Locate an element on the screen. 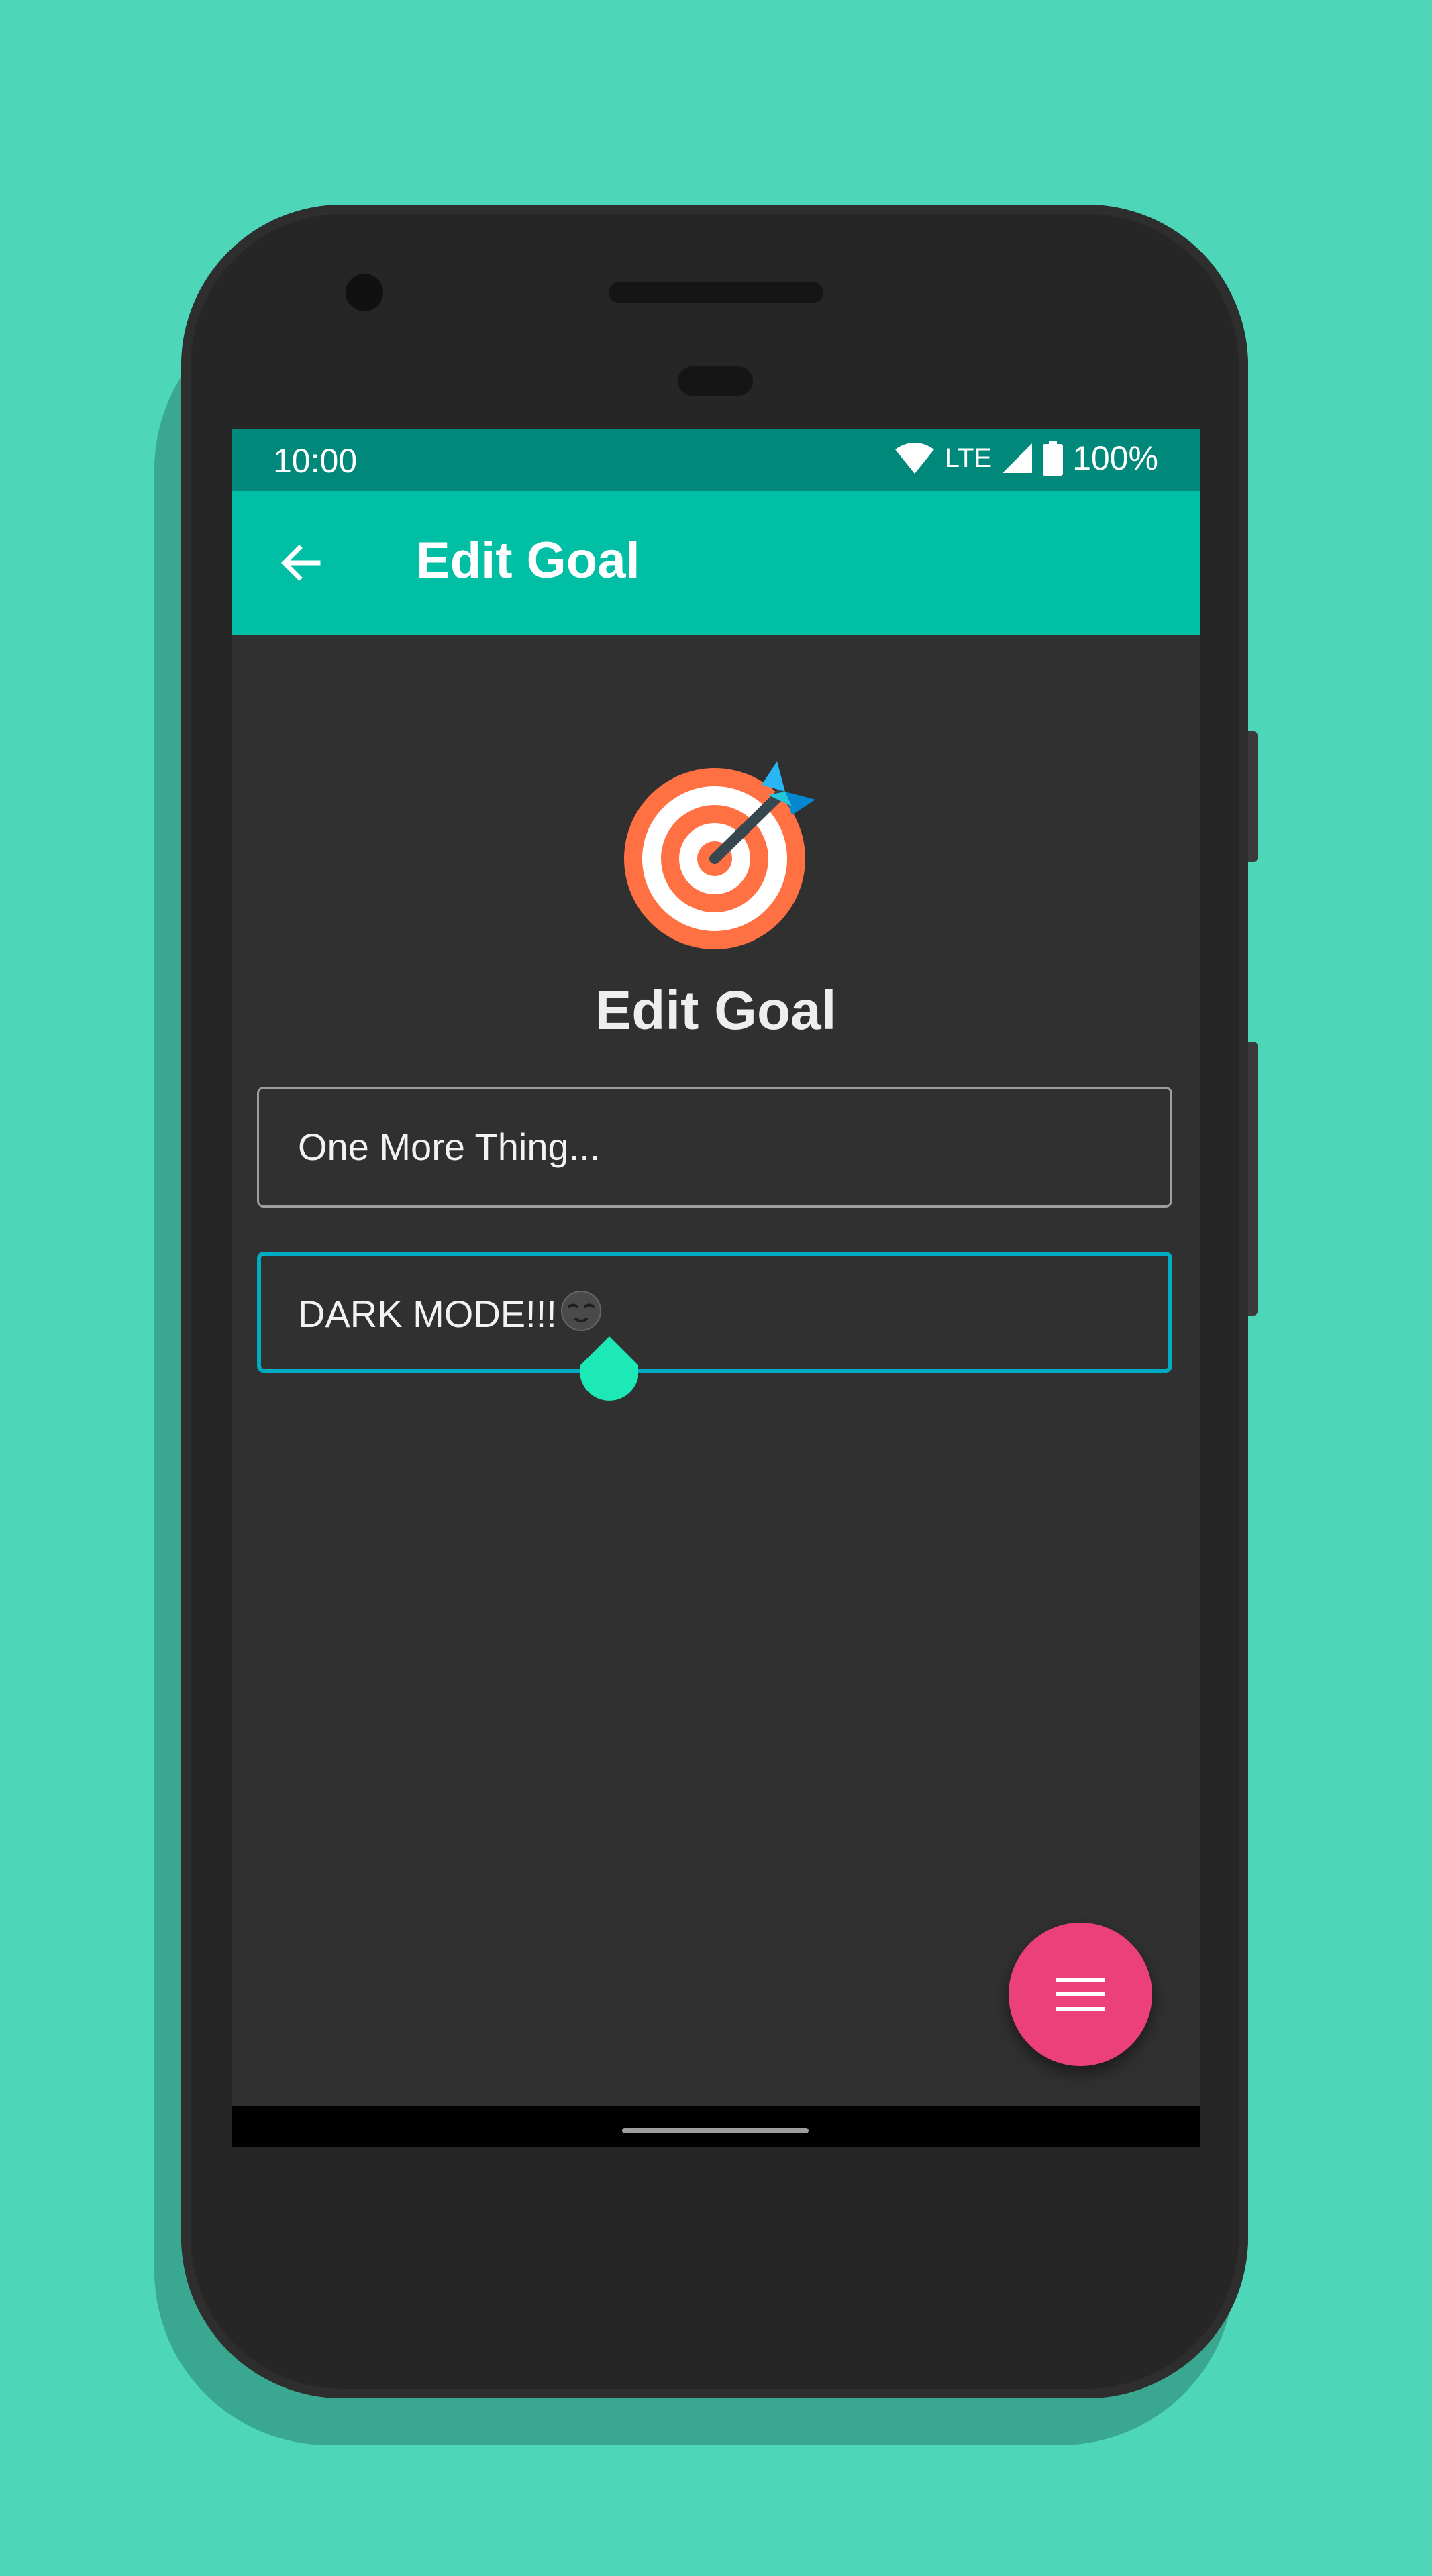 Image resolution: width=1432 pixels, height=2576 pixels. network-type: LTE is located at coordinates (968, 458).